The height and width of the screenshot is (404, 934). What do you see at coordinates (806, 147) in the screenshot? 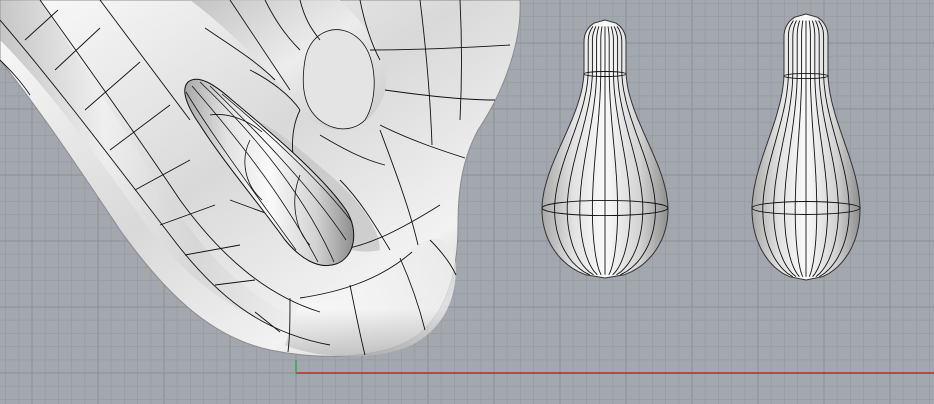
I see `drop-model-right` at bounding box center [806, 147].